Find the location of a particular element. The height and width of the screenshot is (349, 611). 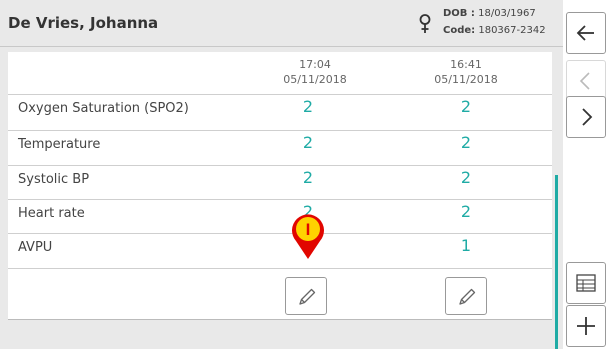

back-button is located at coordinates (586, 33).